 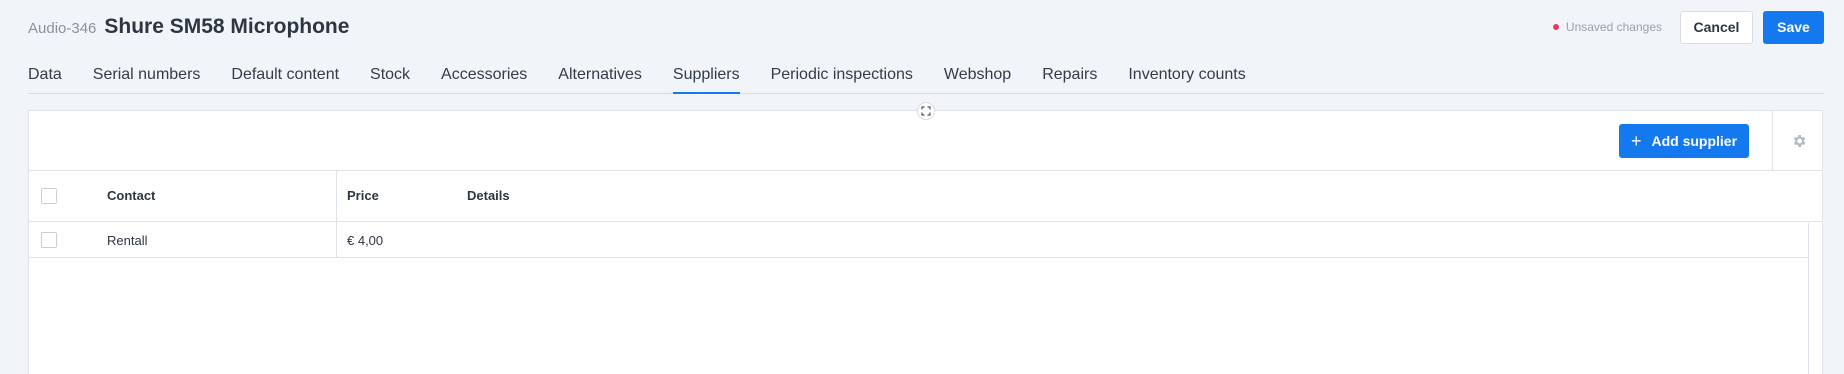 I want to click on unsaved-dot-icon, so click(x=1555, y=27).